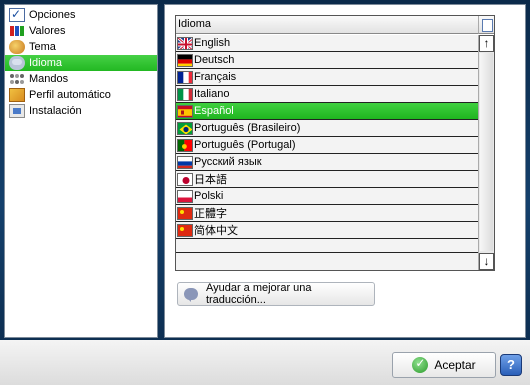 The width and height of the screenshot is (530, 385). I want to click on list-item-label: 简体中文, so click(216, 231).